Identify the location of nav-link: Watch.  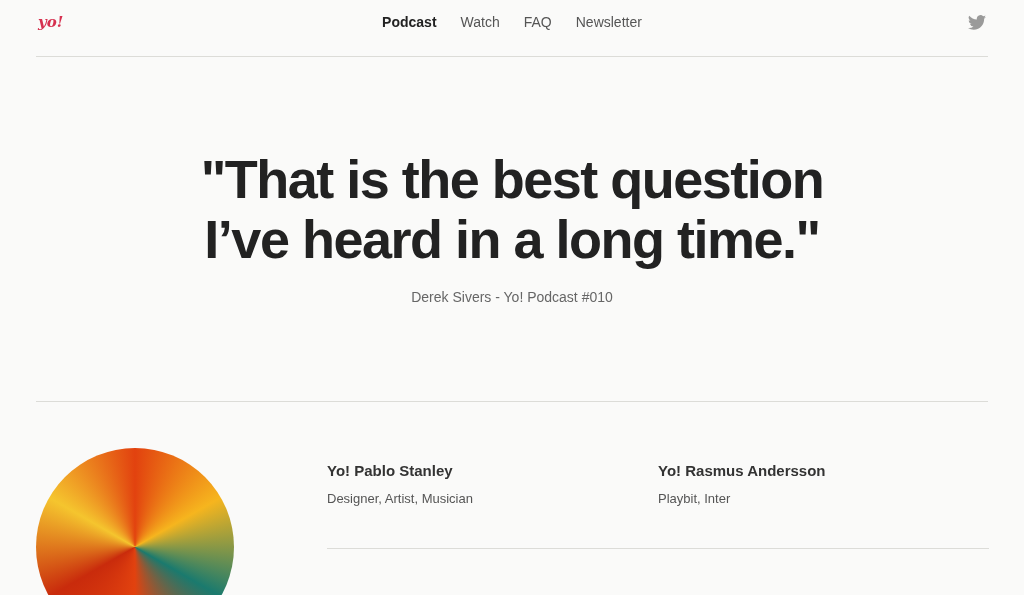
(480, 22).